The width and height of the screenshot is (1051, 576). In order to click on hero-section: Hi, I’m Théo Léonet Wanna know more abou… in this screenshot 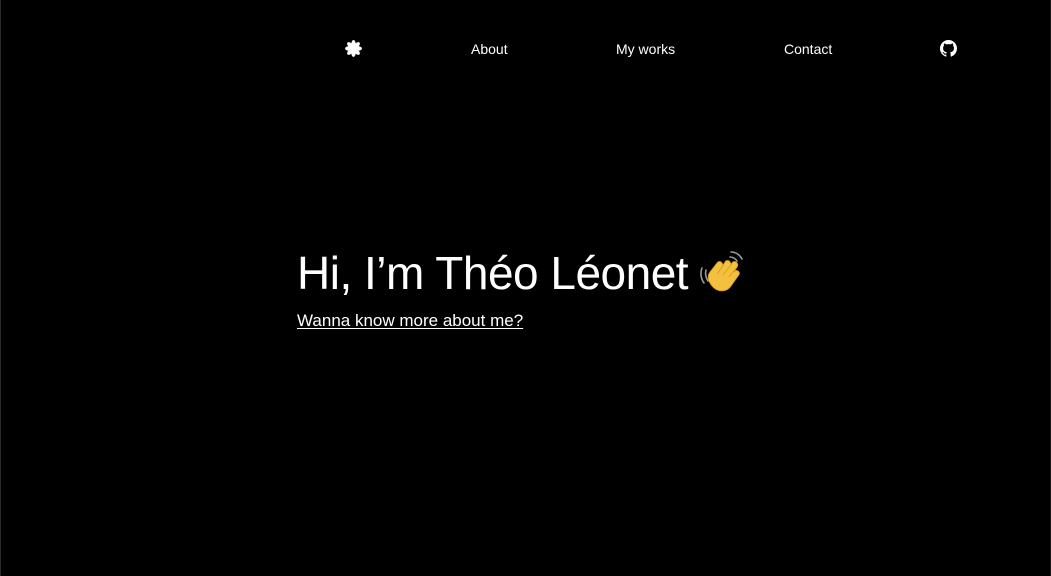, I will do `click(522, 288)`.